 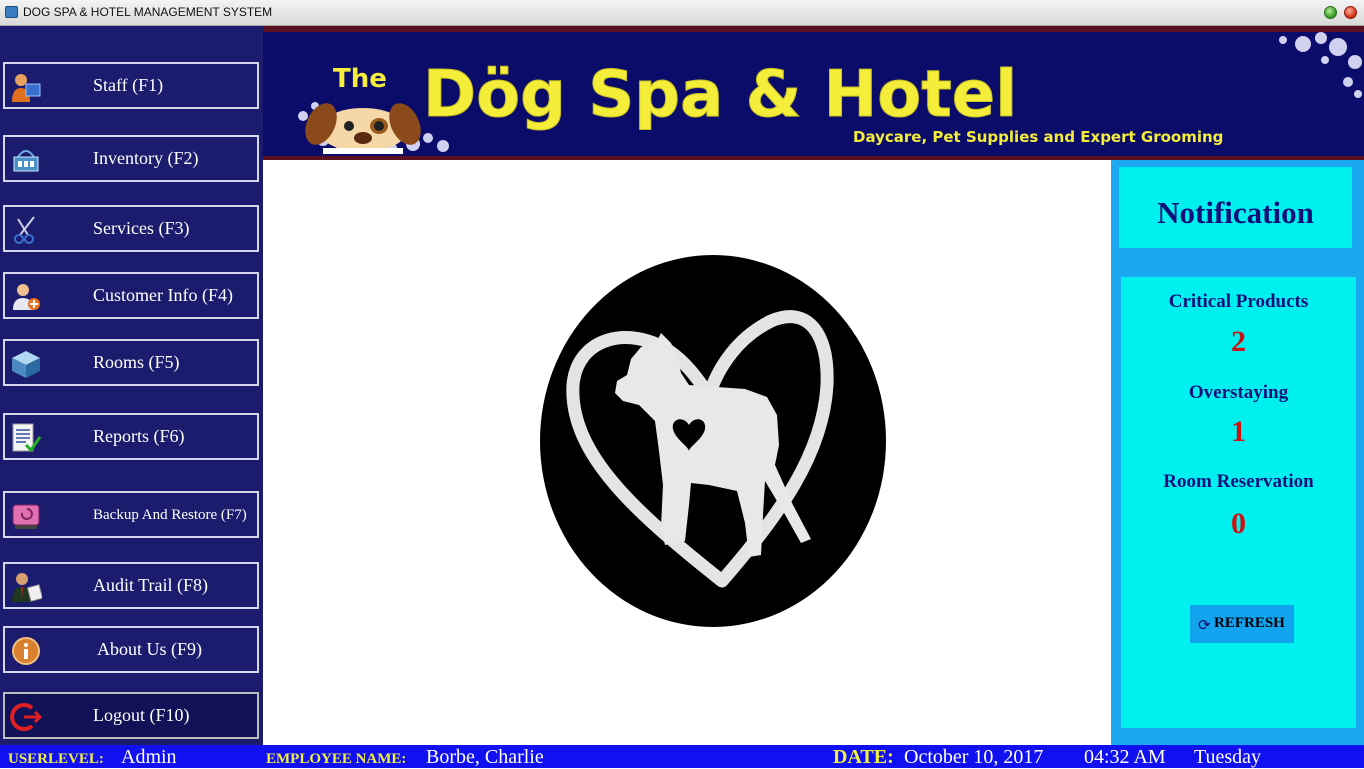 I want to click on notification-header: Notification, so click(x=1235, y=207).